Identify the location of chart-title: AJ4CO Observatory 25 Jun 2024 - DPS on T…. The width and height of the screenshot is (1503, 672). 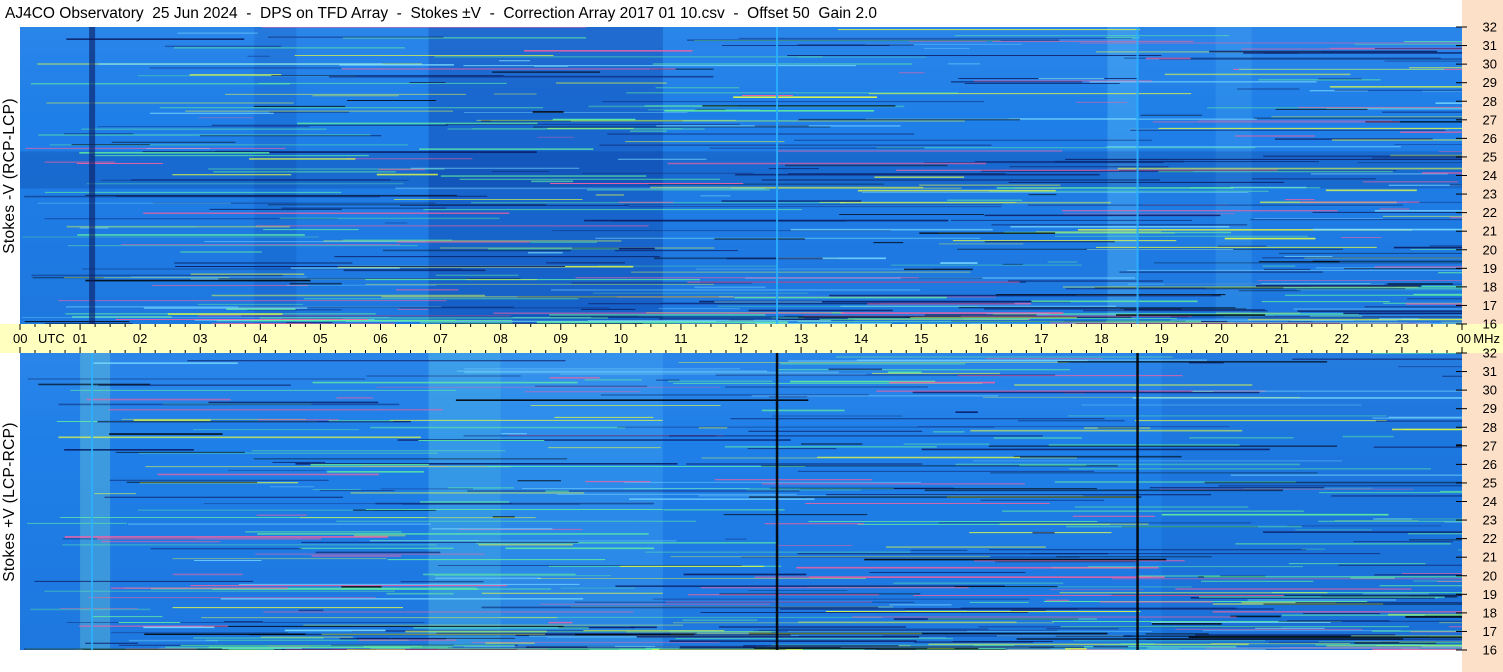
(731, 13).